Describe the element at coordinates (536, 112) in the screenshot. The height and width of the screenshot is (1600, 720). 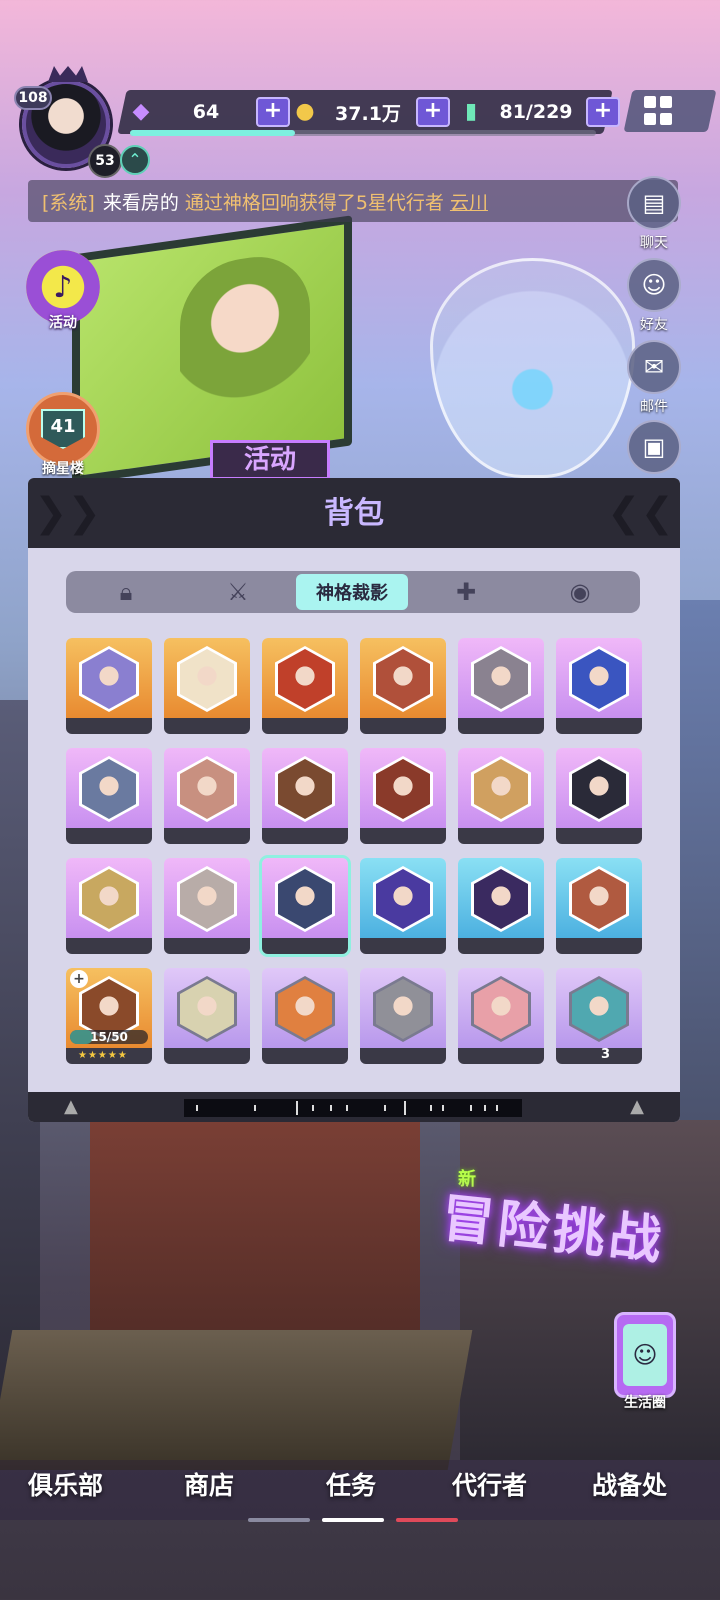
I see `stamina-value: 81/229` at that location.